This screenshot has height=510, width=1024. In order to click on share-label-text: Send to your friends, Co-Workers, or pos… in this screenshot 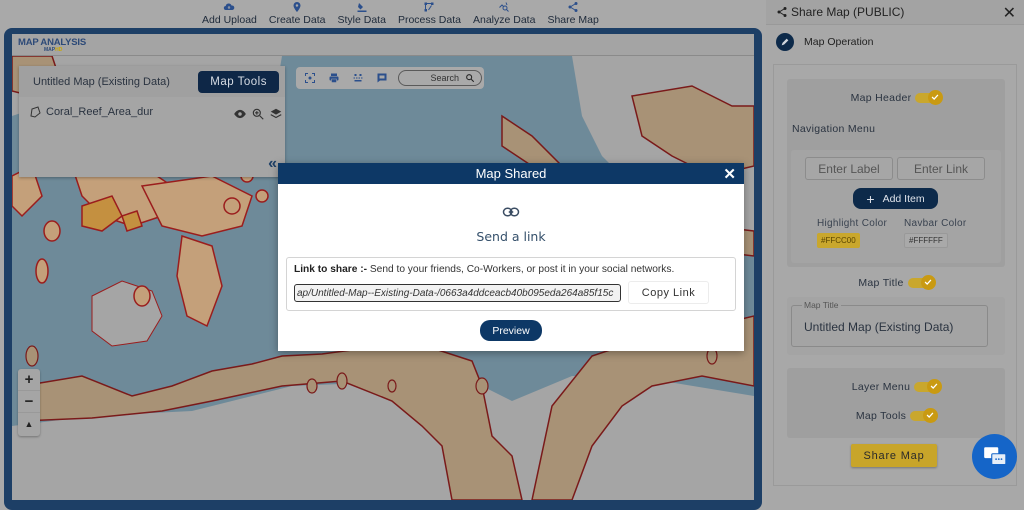, I will do `click(521, 269)`.